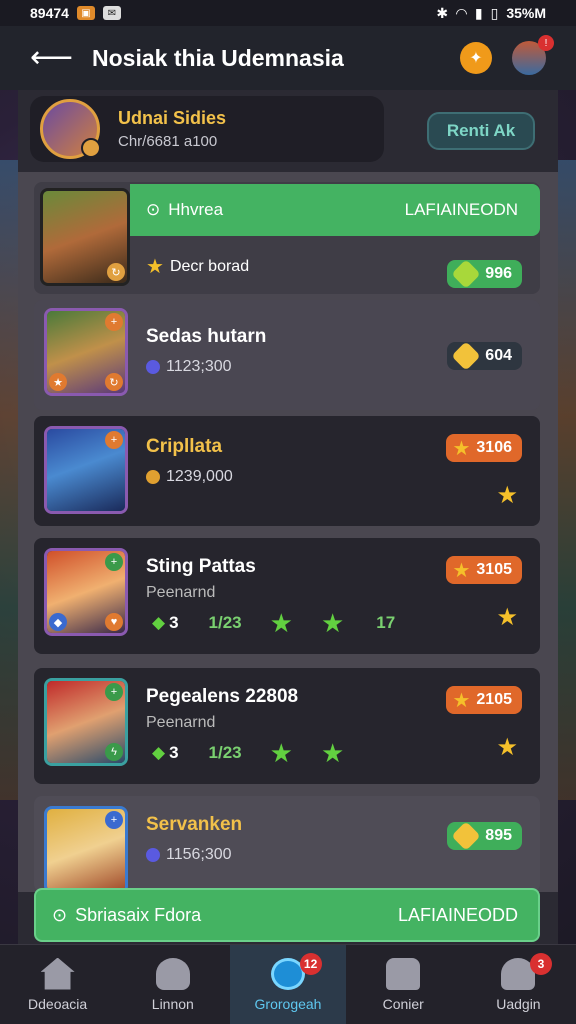  I want to click on battery-icon: ▯, so click(494, 12).